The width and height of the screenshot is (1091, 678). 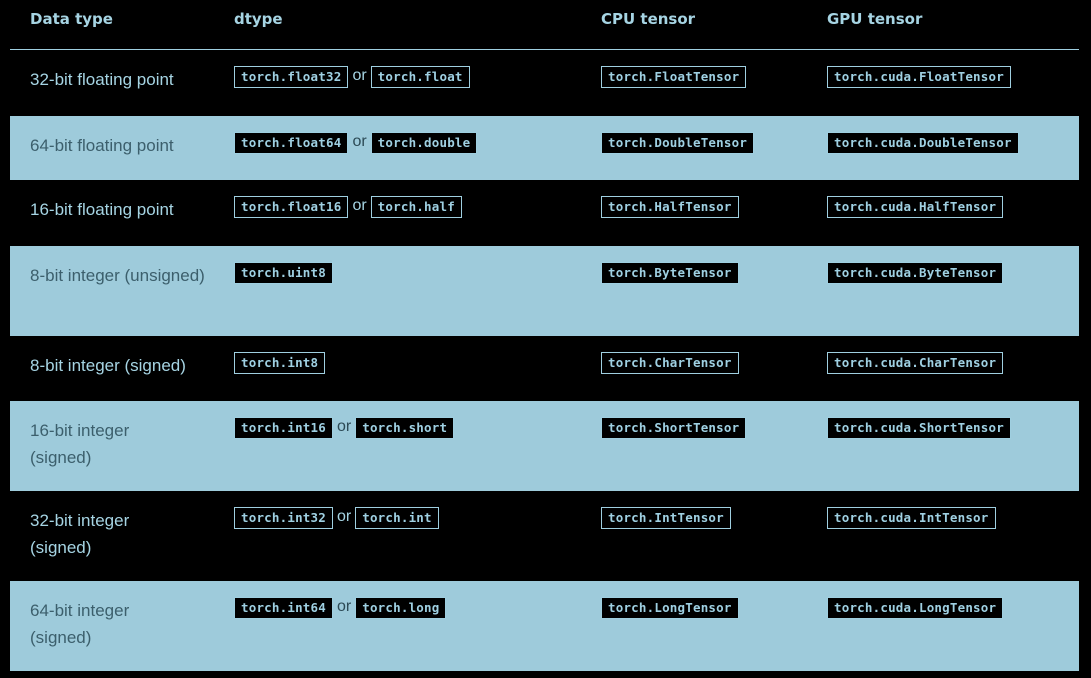 What do you see at coordinates (283, 608) in the screenshot?
I see `dtype-code: torch.int64` at bounding box center [283, 608].